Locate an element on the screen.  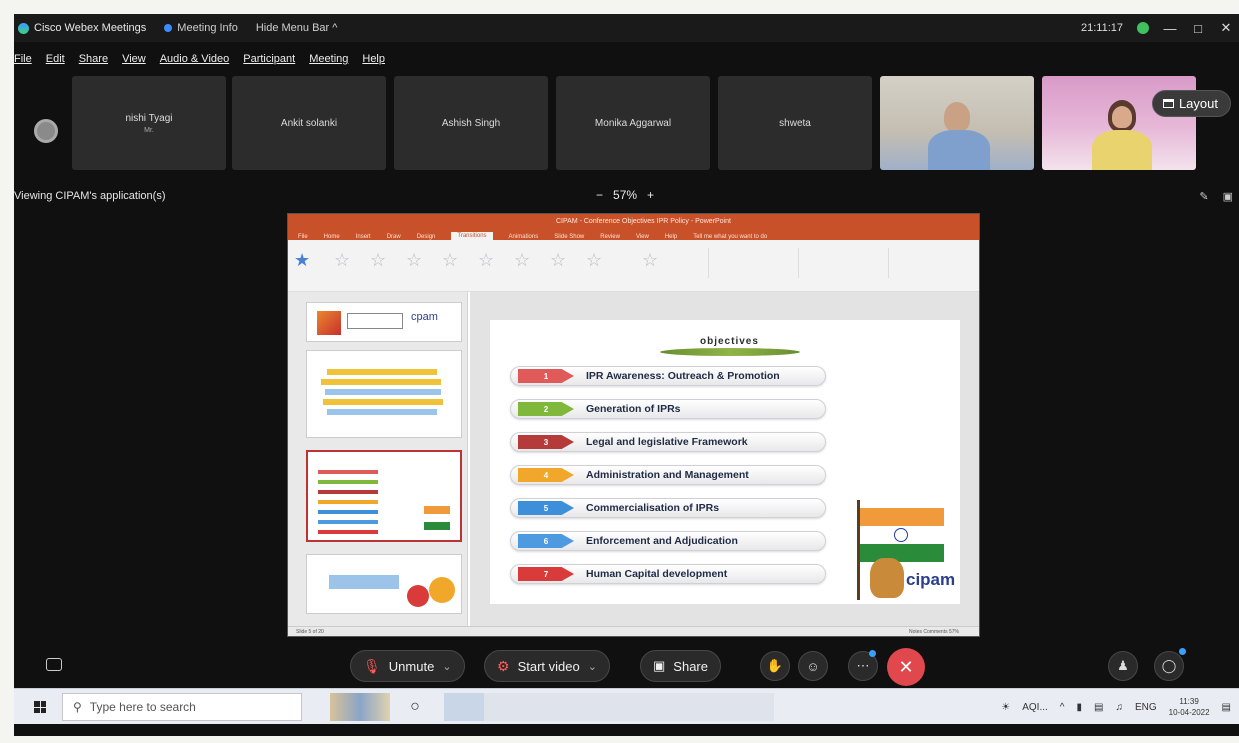
slide-thumbnails: cpam is located at coordinates (378, 459).